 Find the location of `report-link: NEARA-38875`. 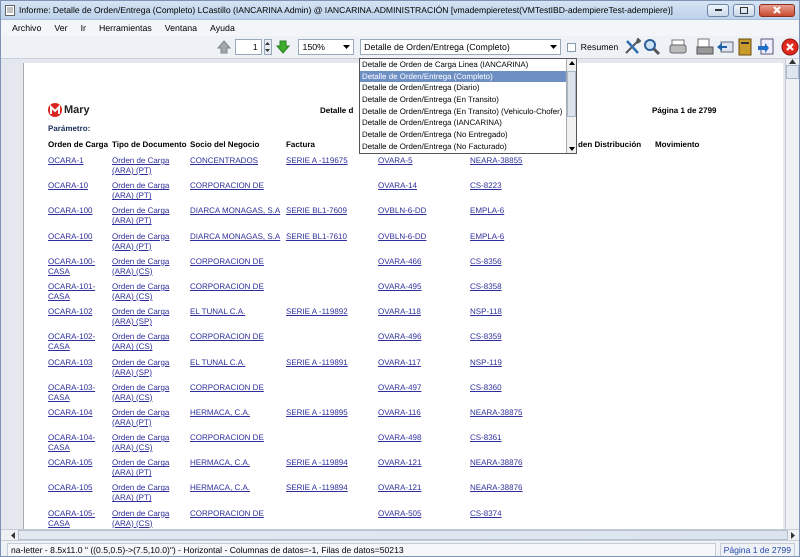

report-link: NEARA-38875 is located at coordinates (496, 413).